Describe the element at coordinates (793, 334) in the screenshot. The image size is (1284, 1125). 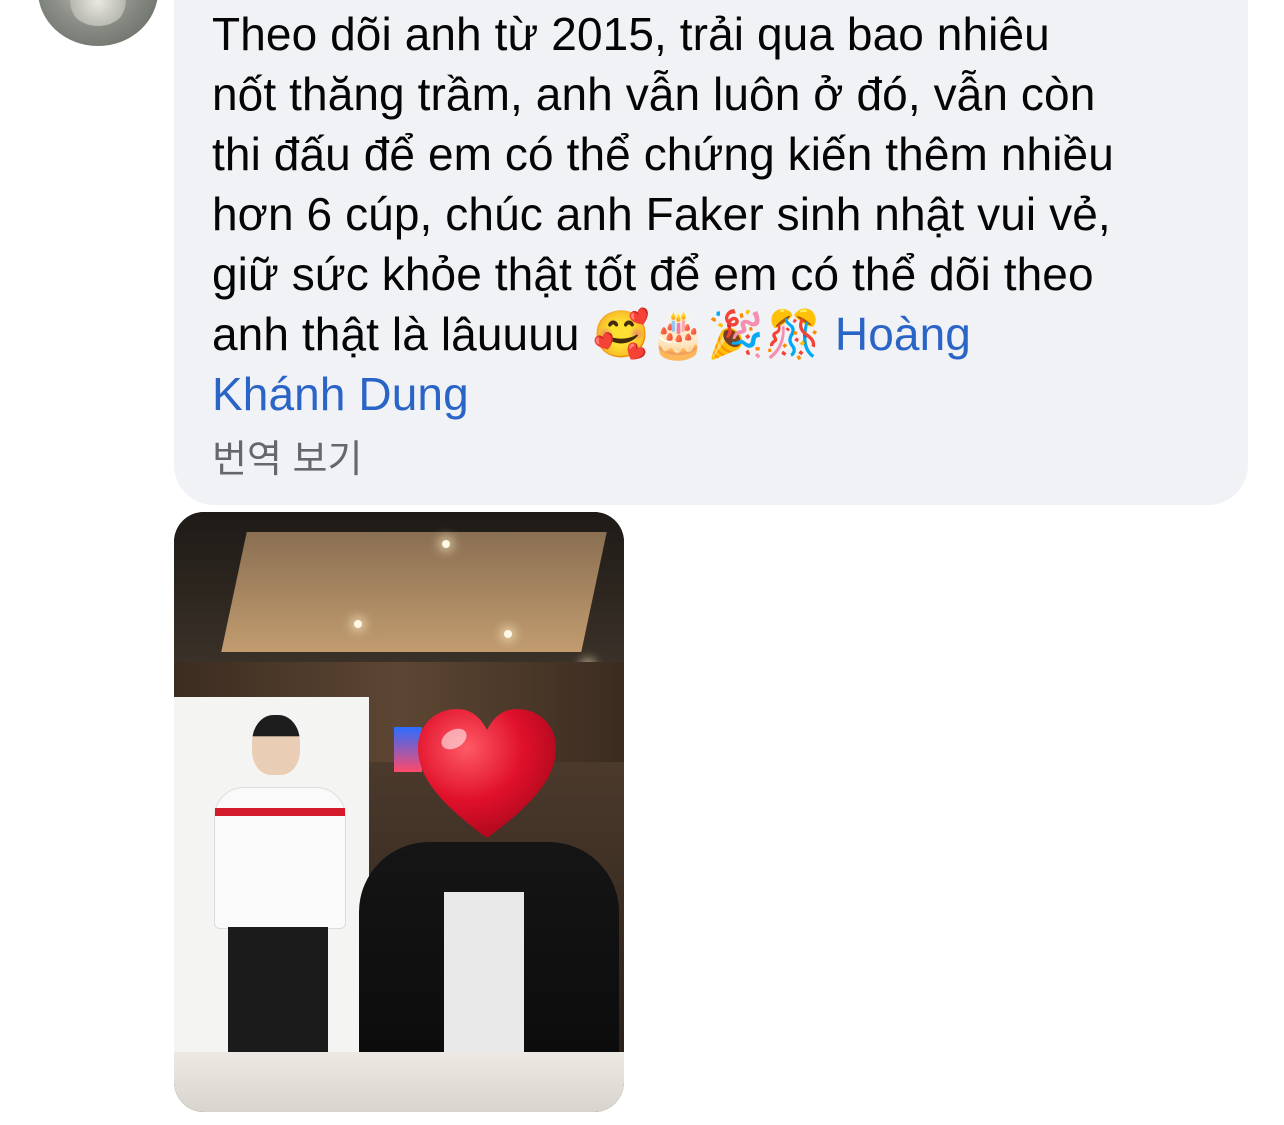
I see `confetti-ball-emoji-icon: 🎊` at that location.